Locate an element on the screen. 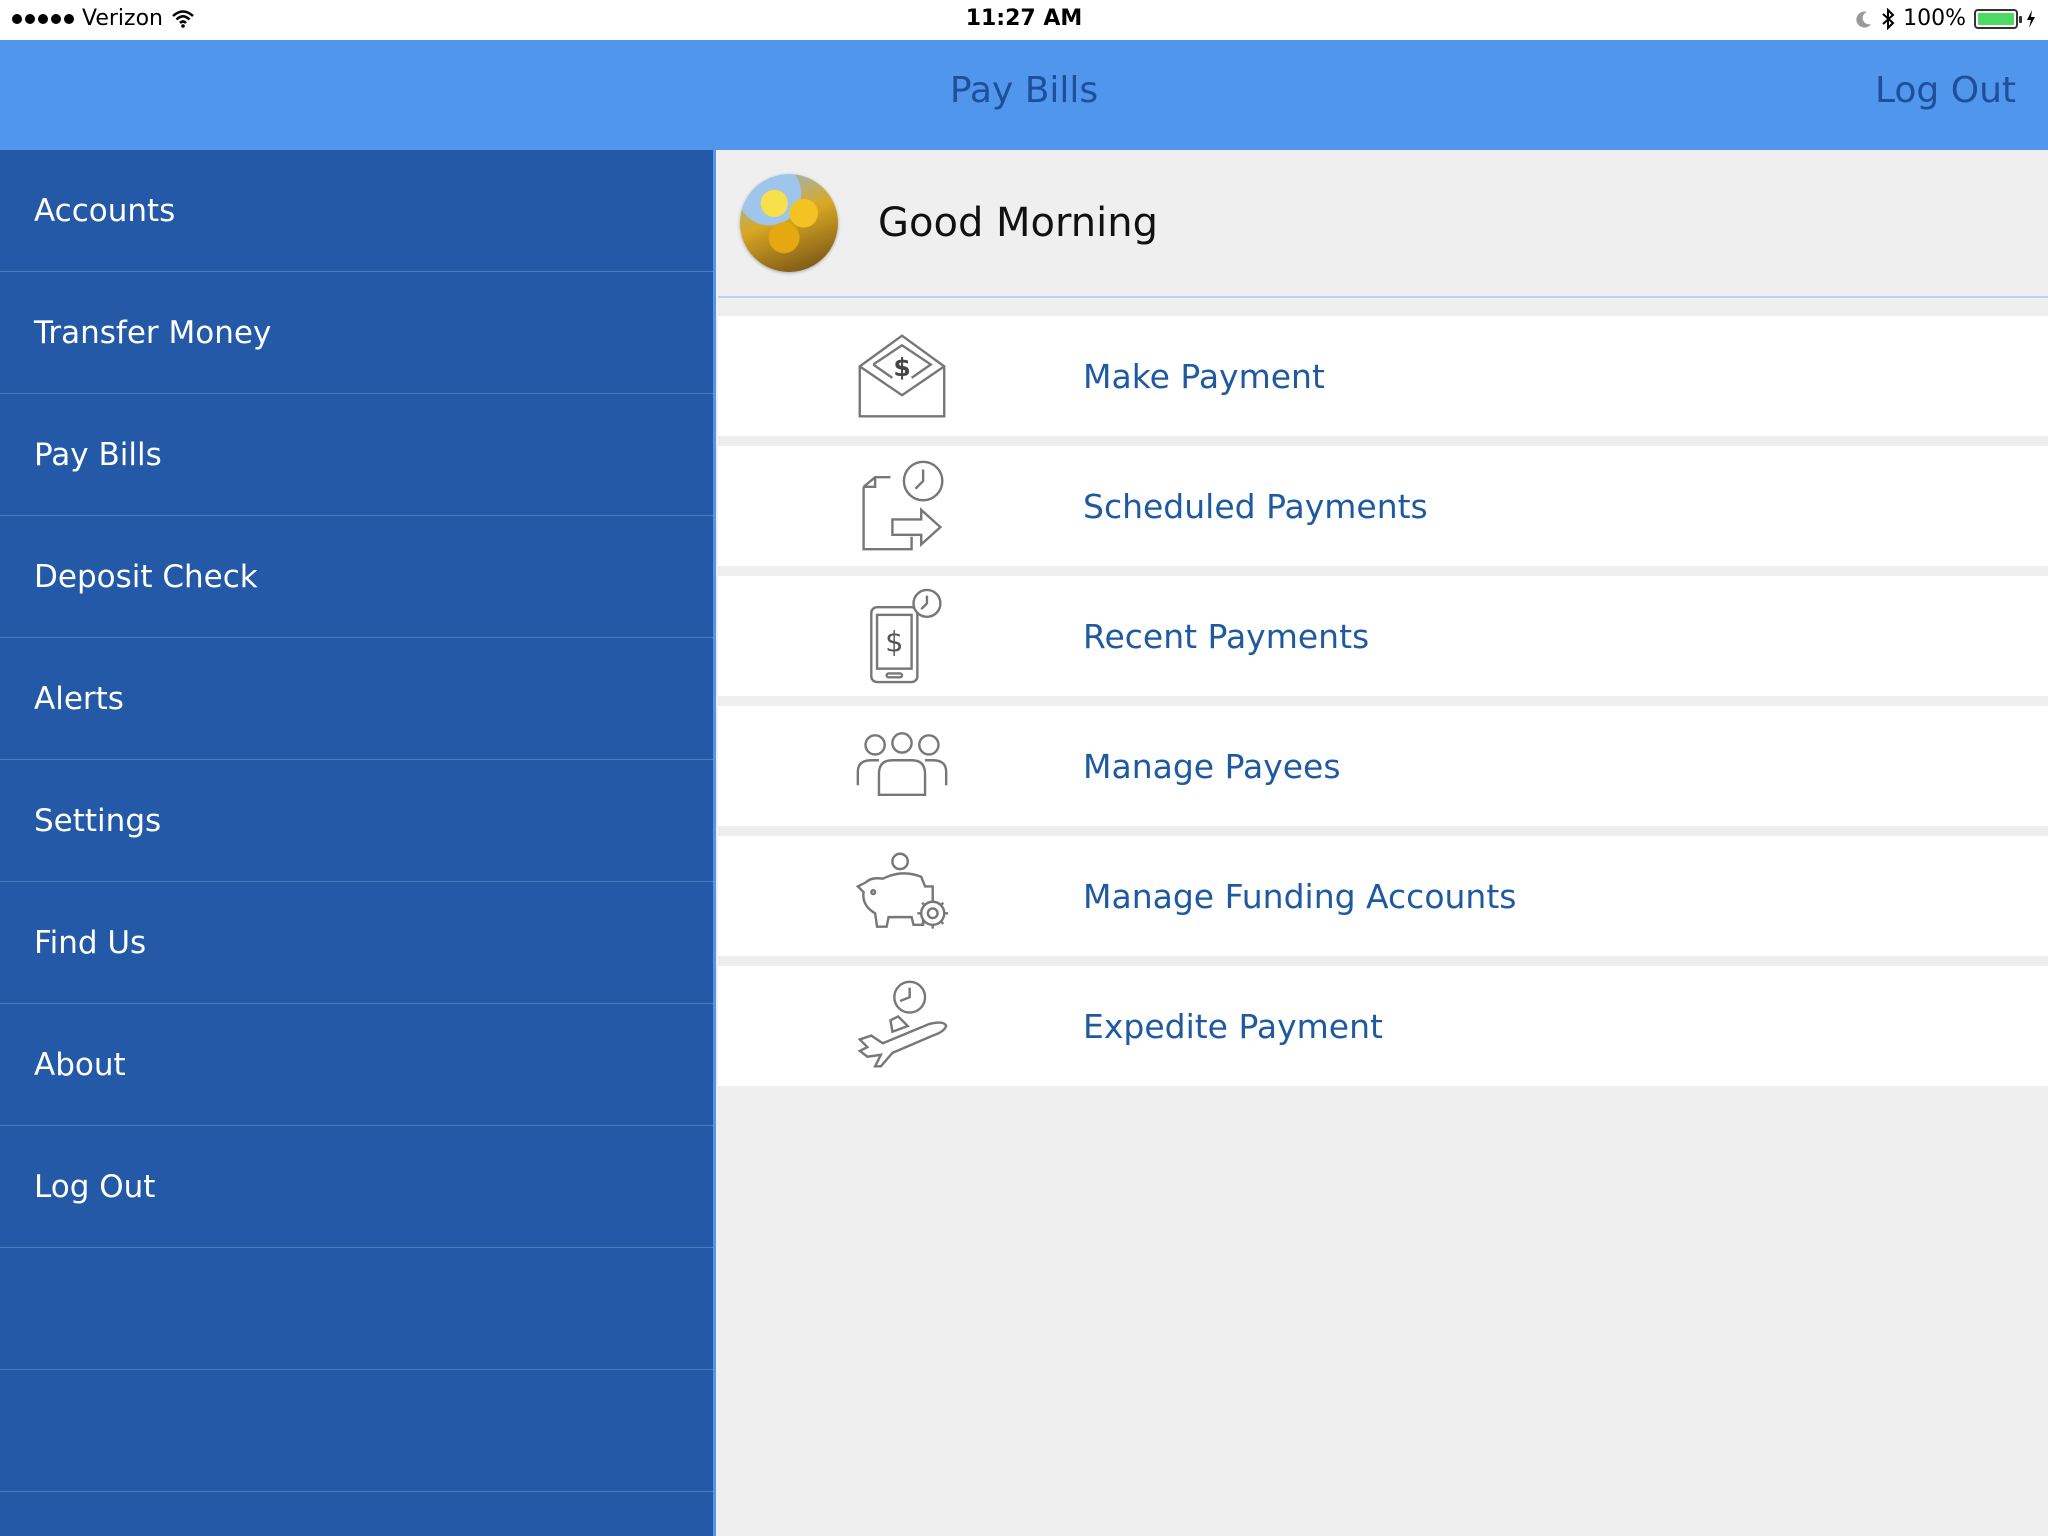 The height and width of the screenshot is (1536, 2048). bluetooth-icon is located at coordinates (1888, 18).